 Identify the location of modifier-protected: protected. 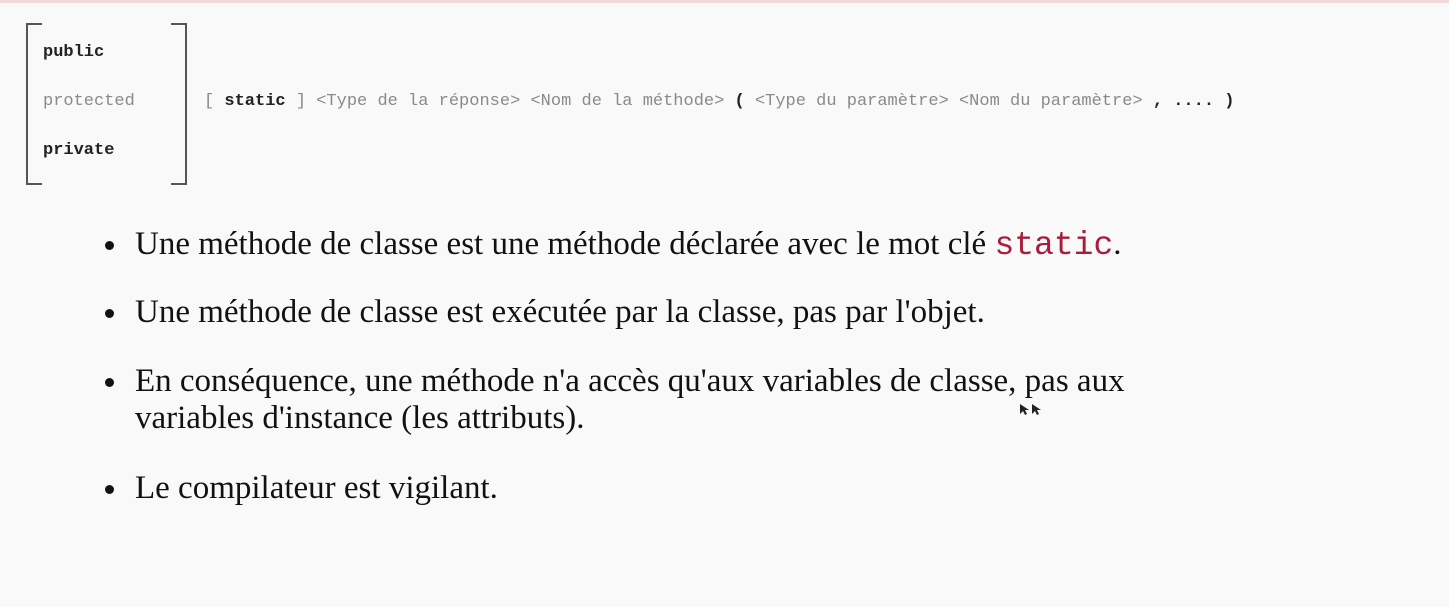
(89, 101).